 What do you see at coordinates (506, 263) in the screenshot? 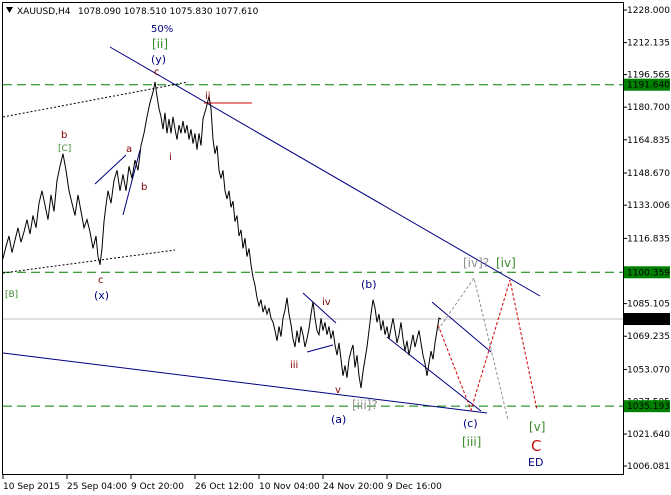
I see `label-iv-green: [iv]` at bounding box center [506, 263].